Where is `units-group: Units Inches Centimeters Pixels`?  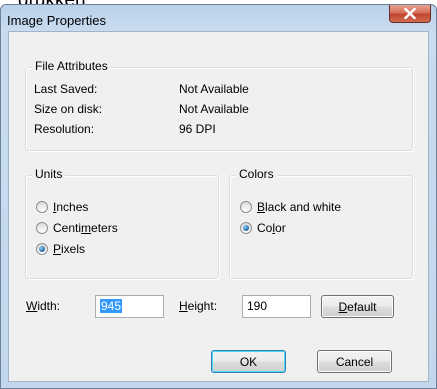 units-group: Units Inches Centimeters Pixels is located at coordinates (122, 223).